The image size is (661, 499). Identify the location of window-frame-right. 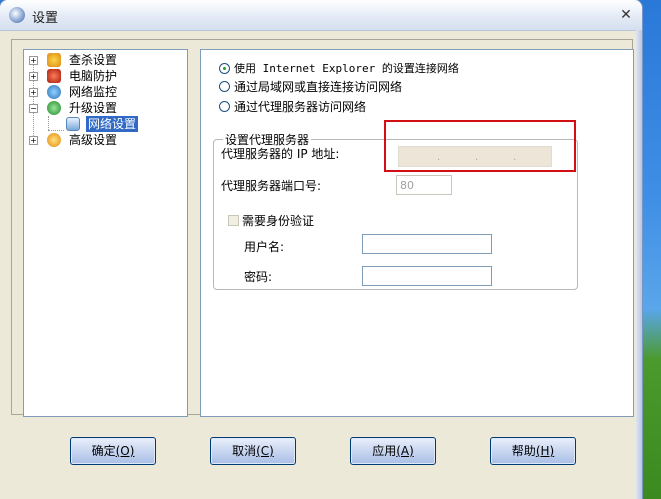
(639, 264).